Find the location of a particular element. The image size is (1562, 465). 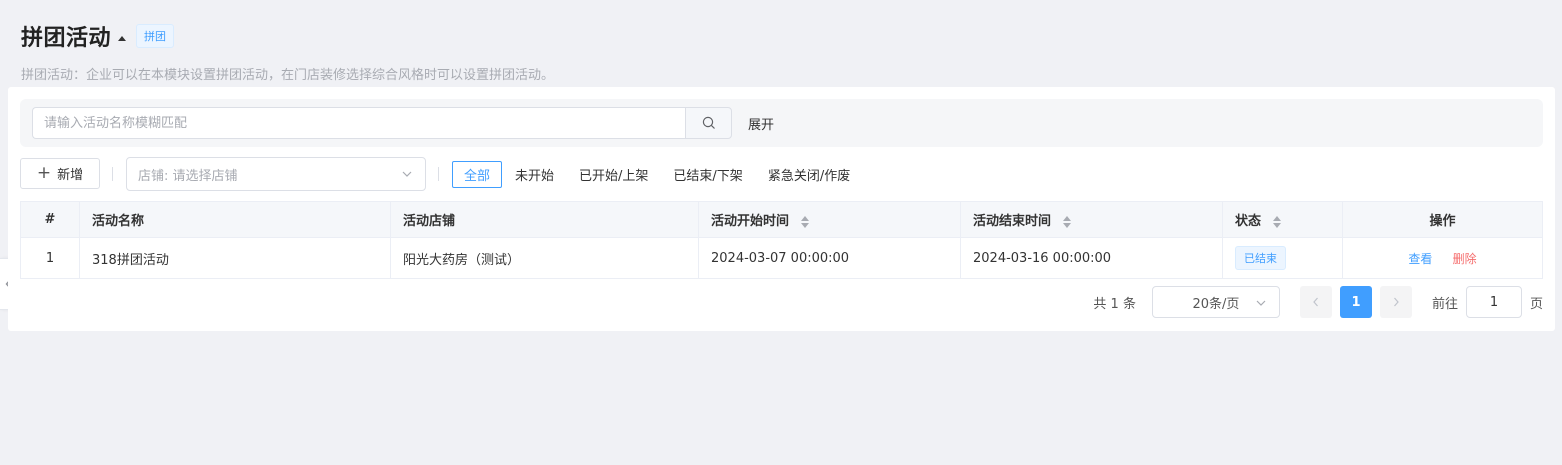

next-page-button is located at coordinates (1395, 302).